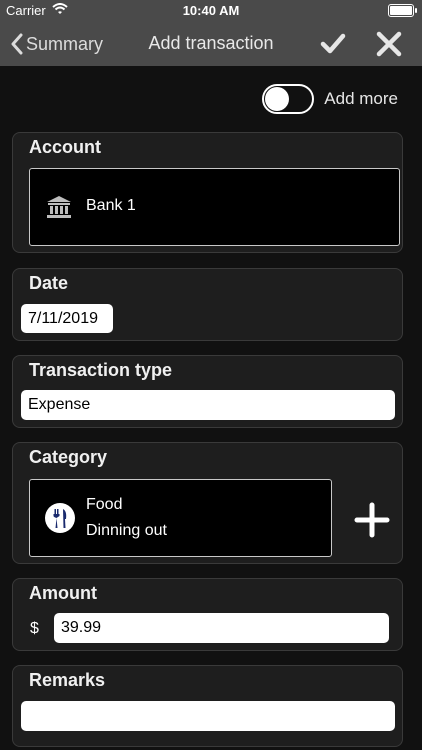  Describe the element at coordinates (111, 205) in the screenshot. I see `account-name: Bank 1` at that location.